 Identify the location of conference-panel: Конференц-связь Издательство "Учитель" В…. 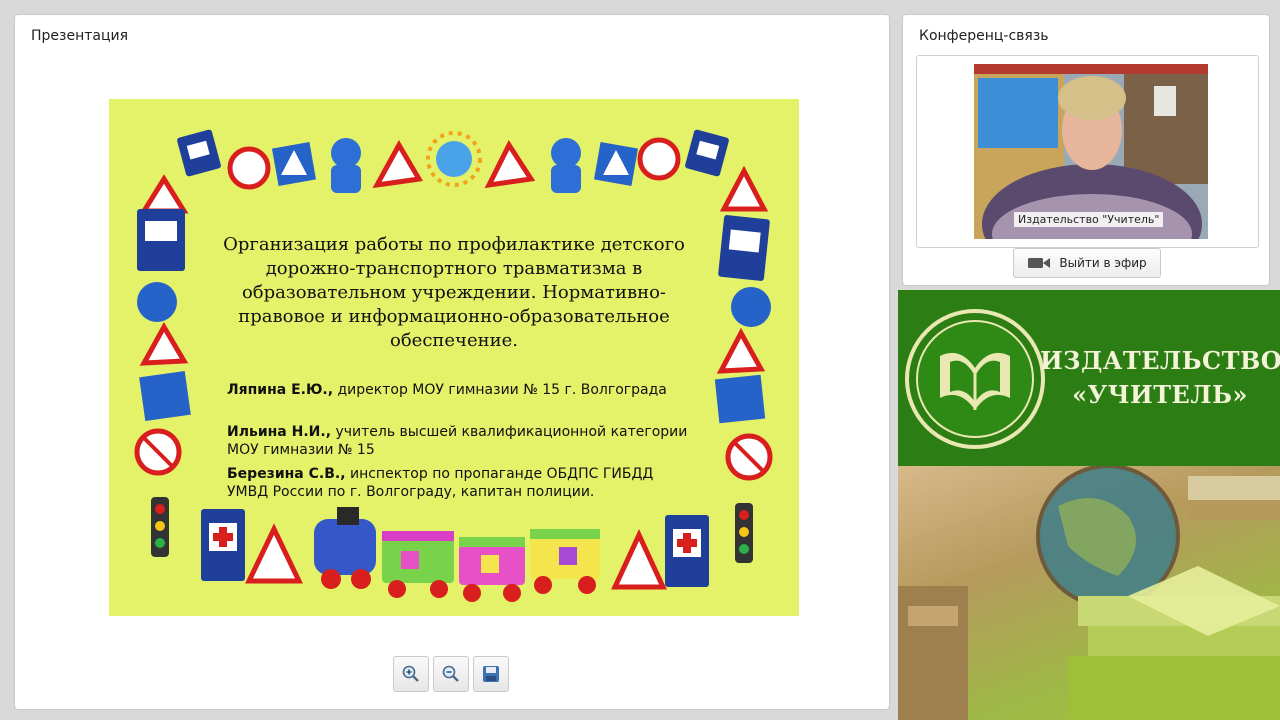
(1086, 150).